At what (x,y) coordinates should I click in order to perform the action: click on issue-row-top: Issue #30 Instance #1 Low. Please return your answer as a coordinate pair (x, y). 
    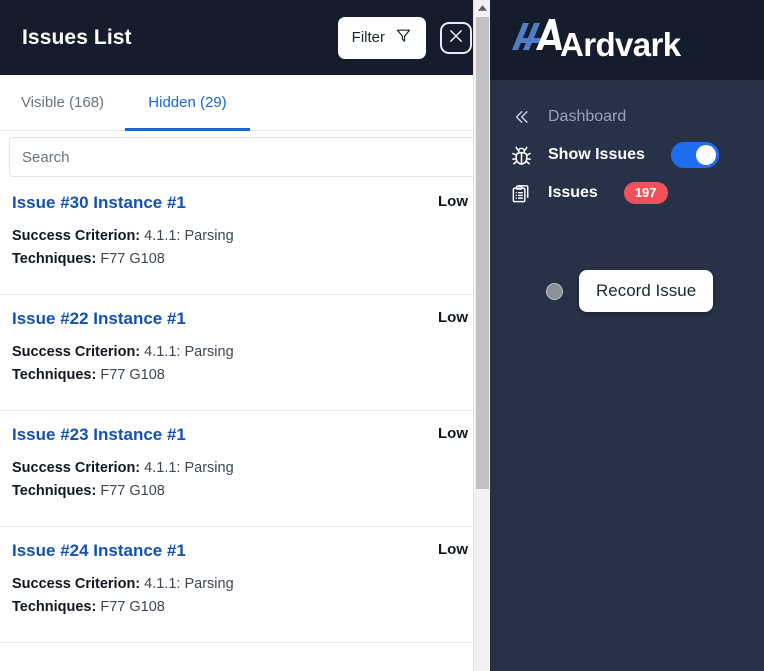
    Looking at the image, I should click on (243, 203).